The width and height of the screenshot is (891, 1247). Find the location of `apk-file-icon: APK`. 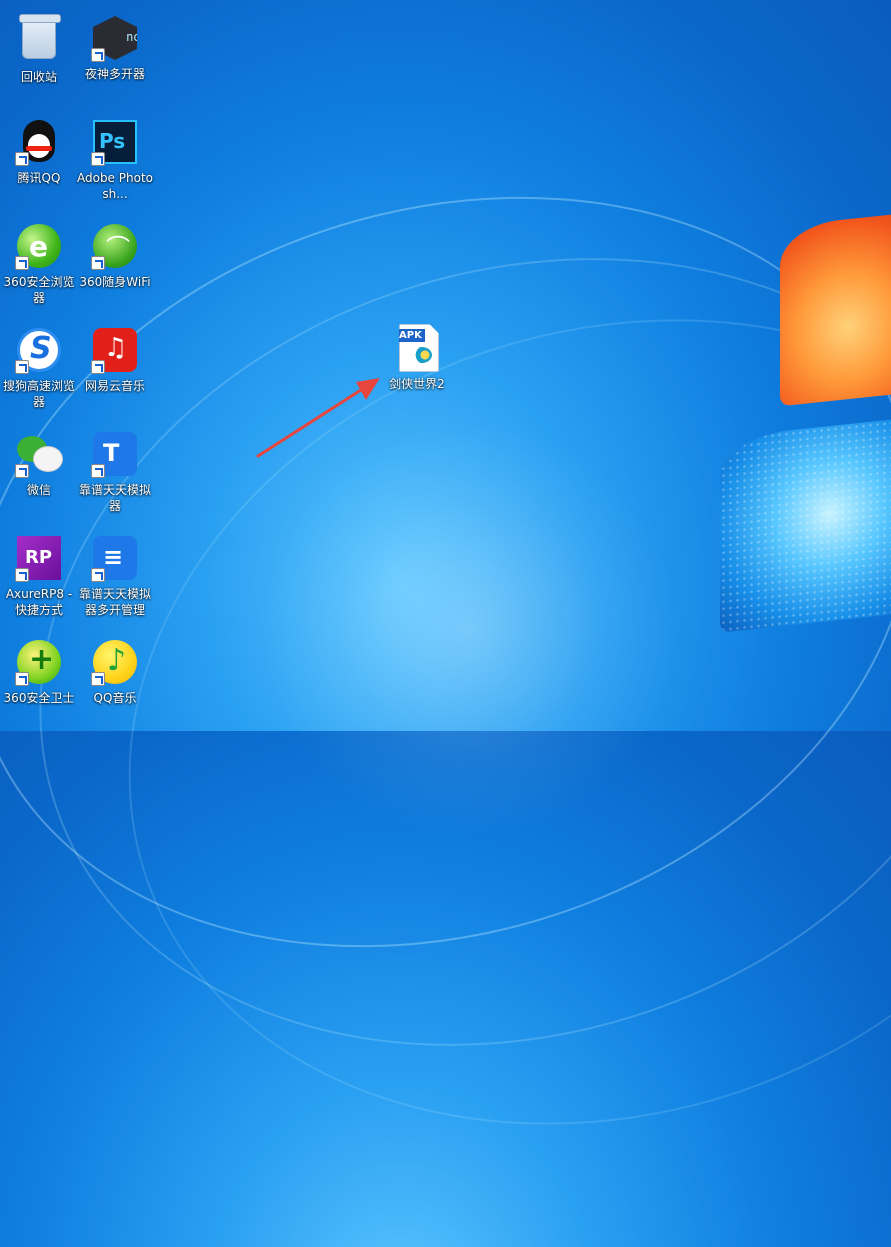

apk-file-icon: APK is located at coordinates (417, 348).